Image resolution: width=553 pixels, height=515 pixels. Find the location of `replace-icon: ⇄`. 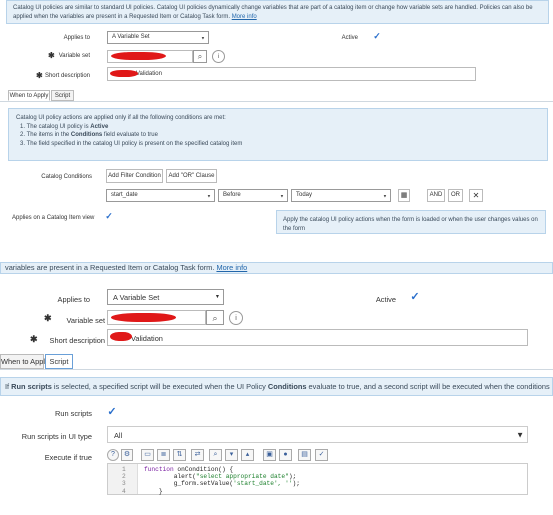

replace-icon: ⇄ is located at coordinates (197, 455).